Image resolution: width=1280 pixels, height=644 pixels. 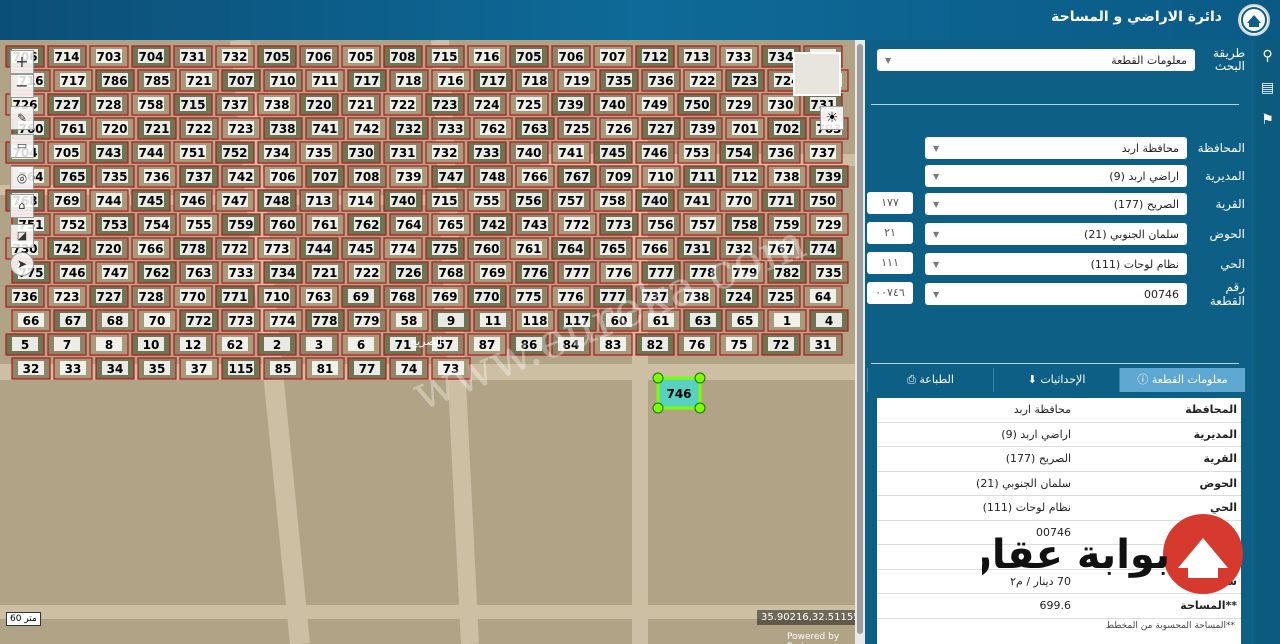 What do you see at coordinates (535, 80) in the screenshot?
I see `parcel: 718` at bounding box center [535, 80].